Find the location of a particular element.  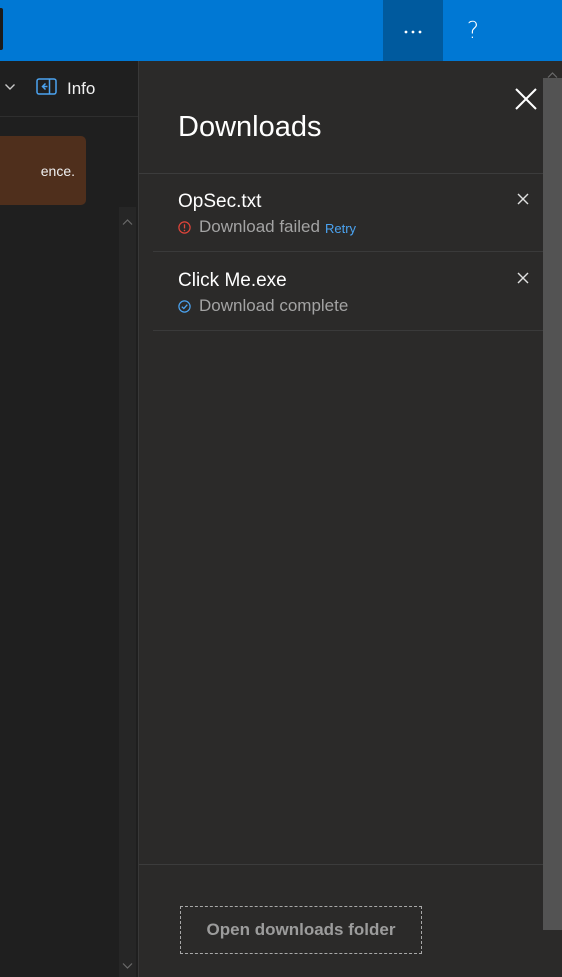

panel-info-icon is located at coordinates (46, 89).